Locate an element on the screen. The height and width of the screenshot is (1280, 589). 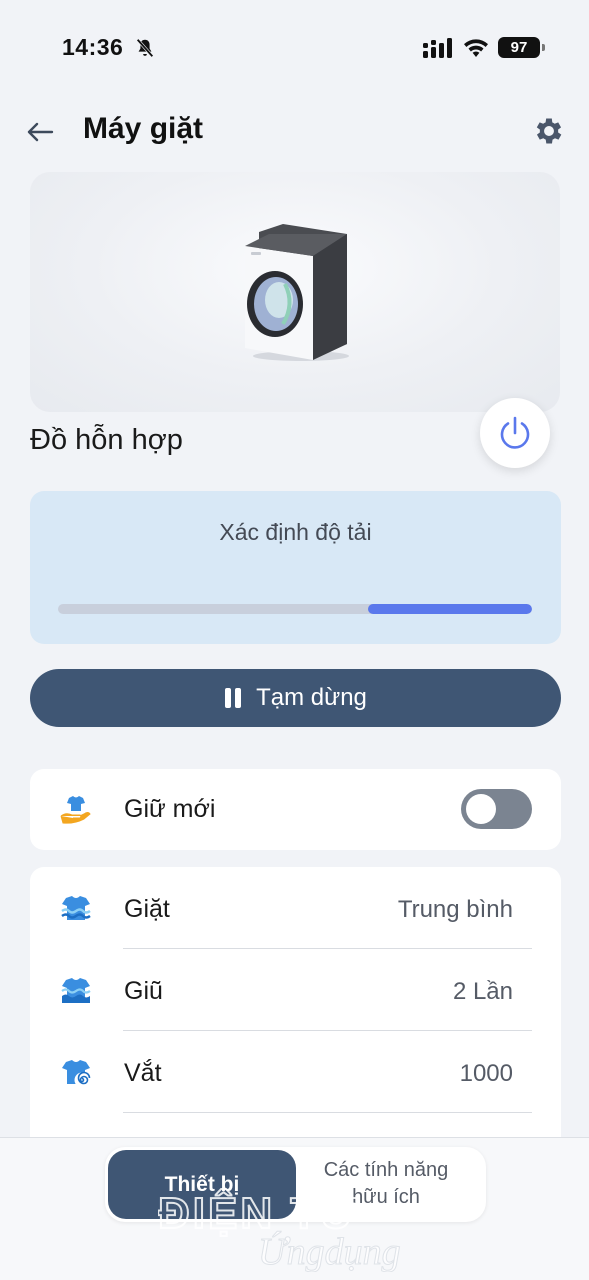
bottom-tab-switcher: Thiết bị Các tính năng hữu ích is located at coordinates (295, 1184).